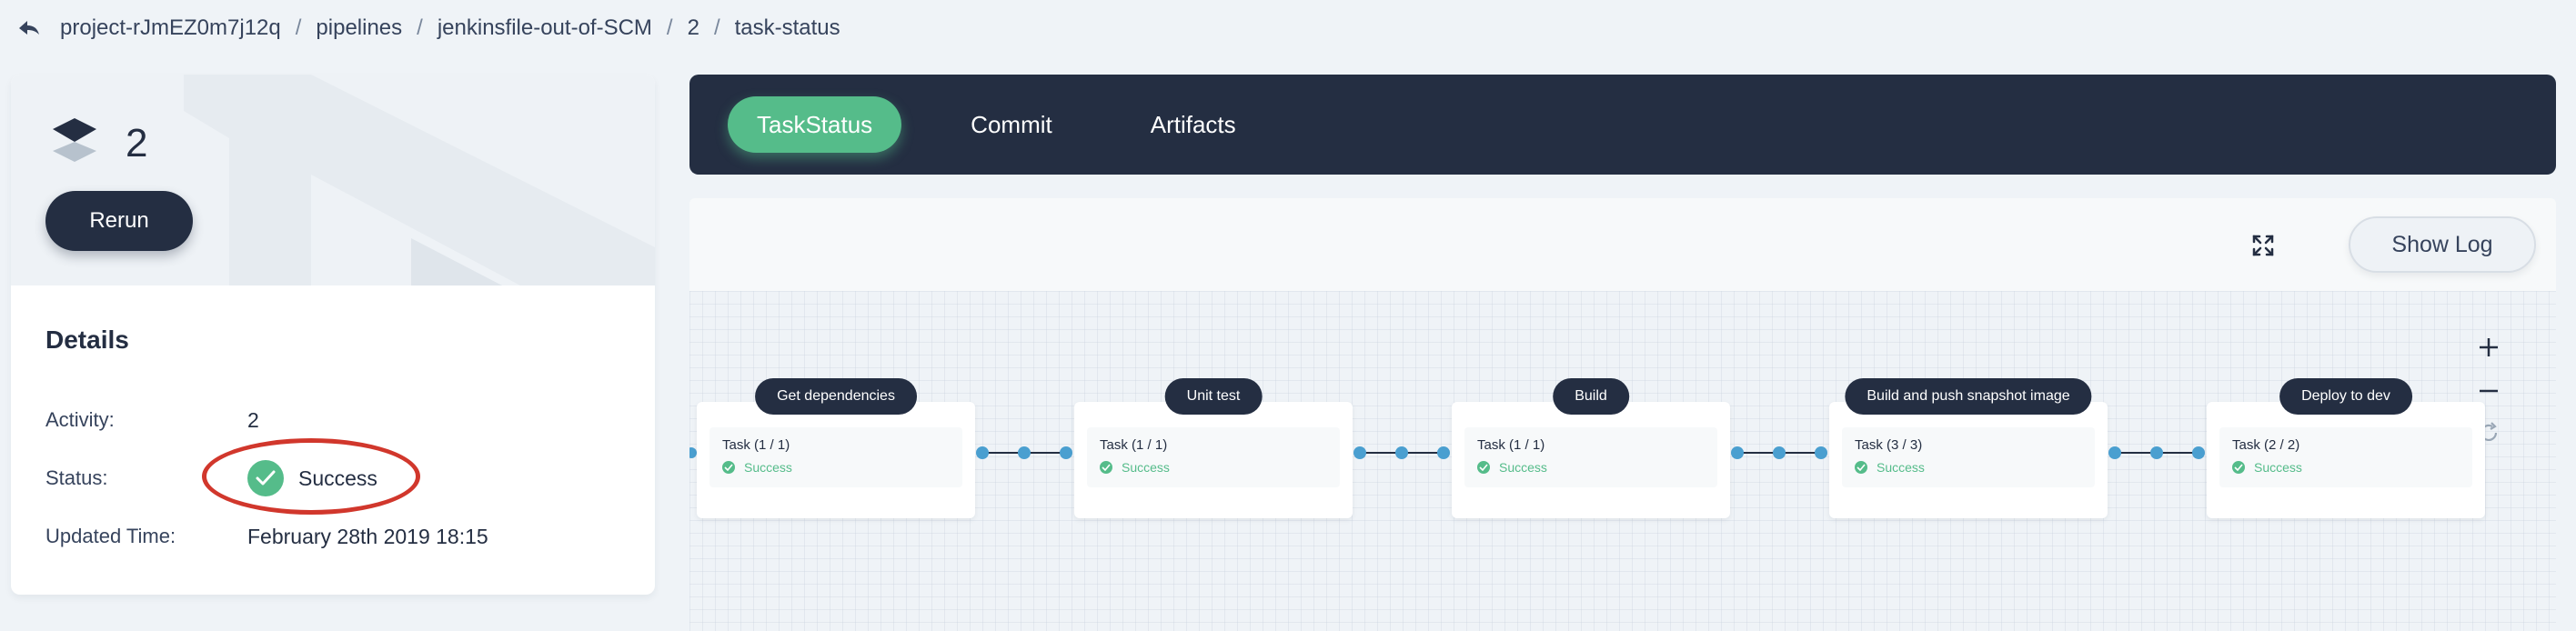  I want to click on breadcrumb-project: project-rJmEZ0m7j12q, so click(170, 28).